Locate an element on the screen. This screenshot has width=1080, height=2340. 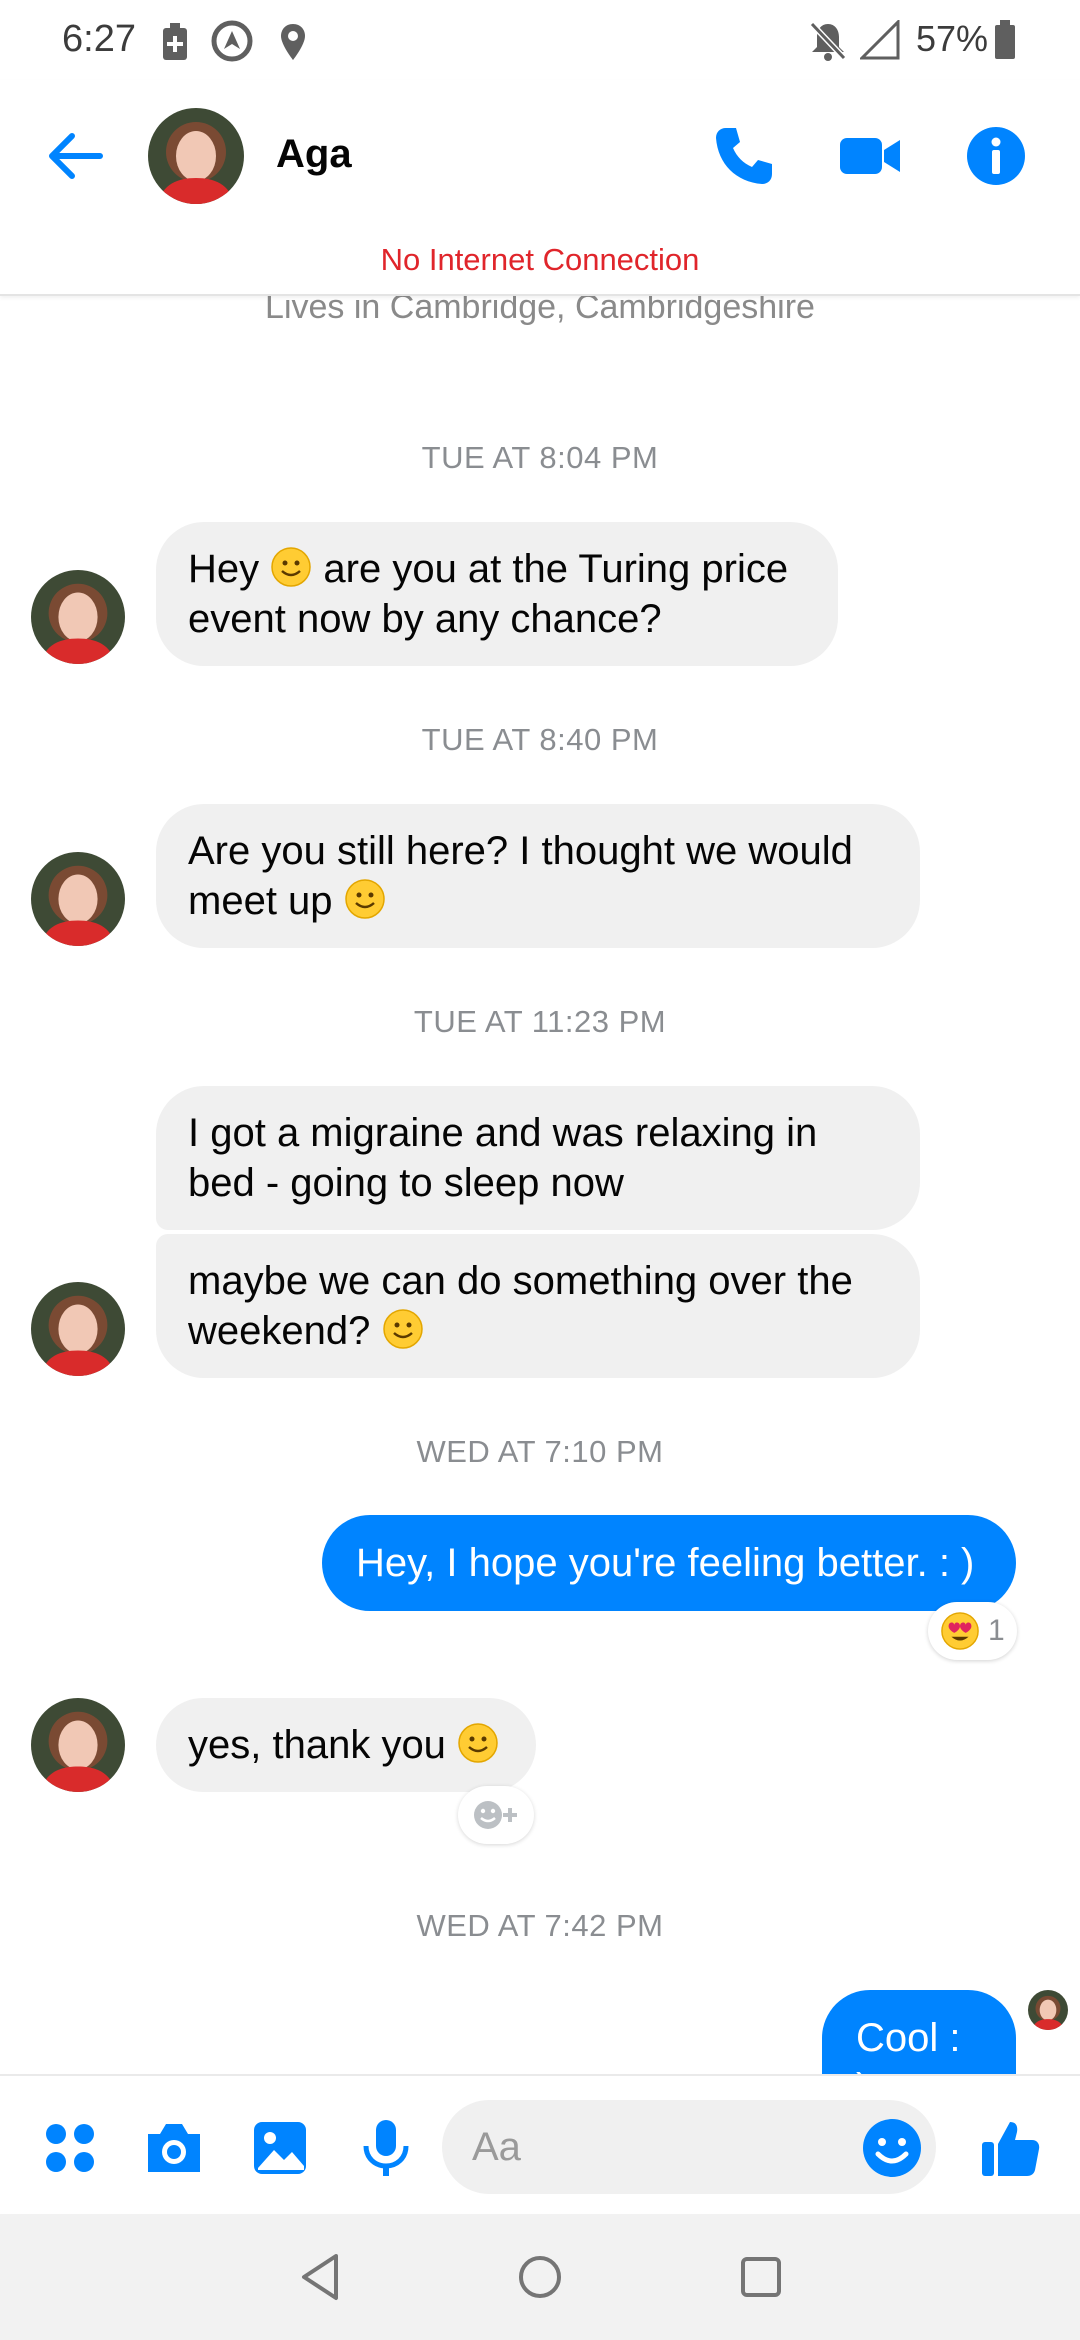
add-reaction-icon is located at coordinates (496, 1815).